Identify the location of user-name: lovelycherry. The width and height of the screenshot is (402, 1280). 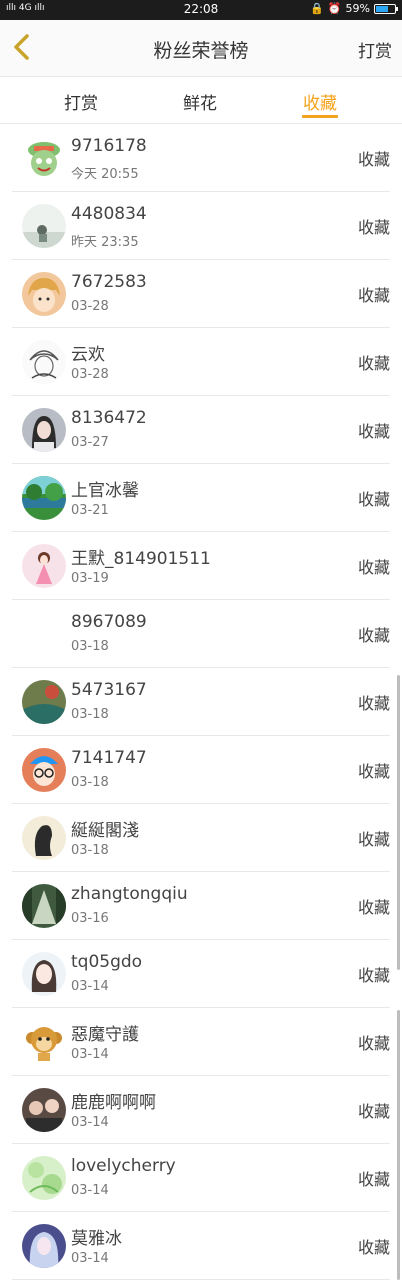
(123, 1166).